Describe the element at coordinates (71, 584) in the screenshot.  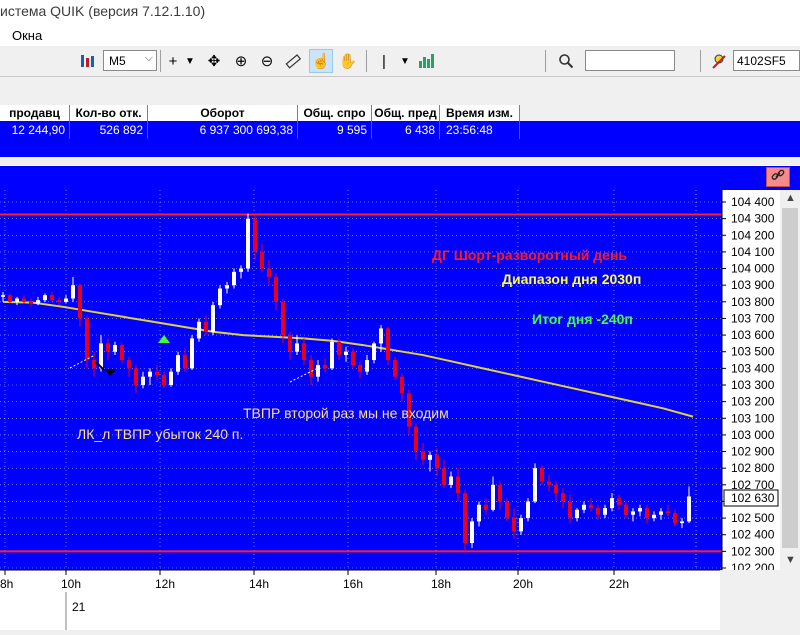
I see `x-tick-label: 10h` at that location.